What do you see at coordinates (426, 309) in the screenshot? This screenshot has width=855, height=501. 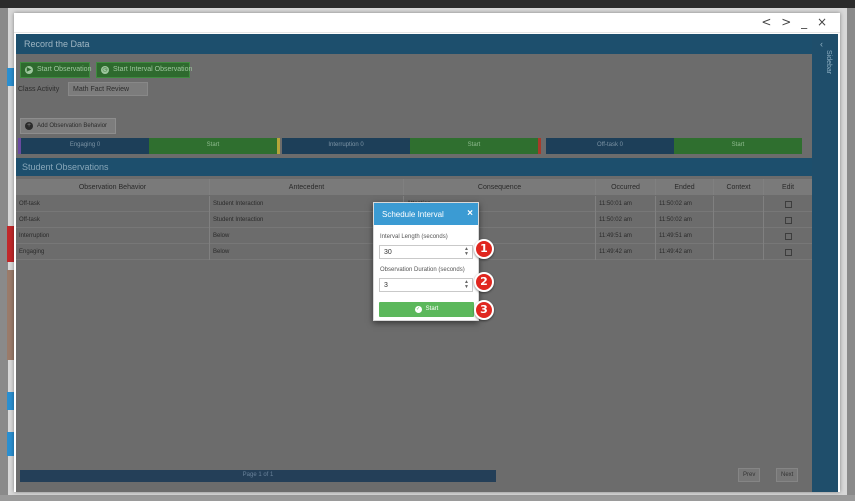 I see `start-button: ✓ Start` at bounding box center [426, 309].